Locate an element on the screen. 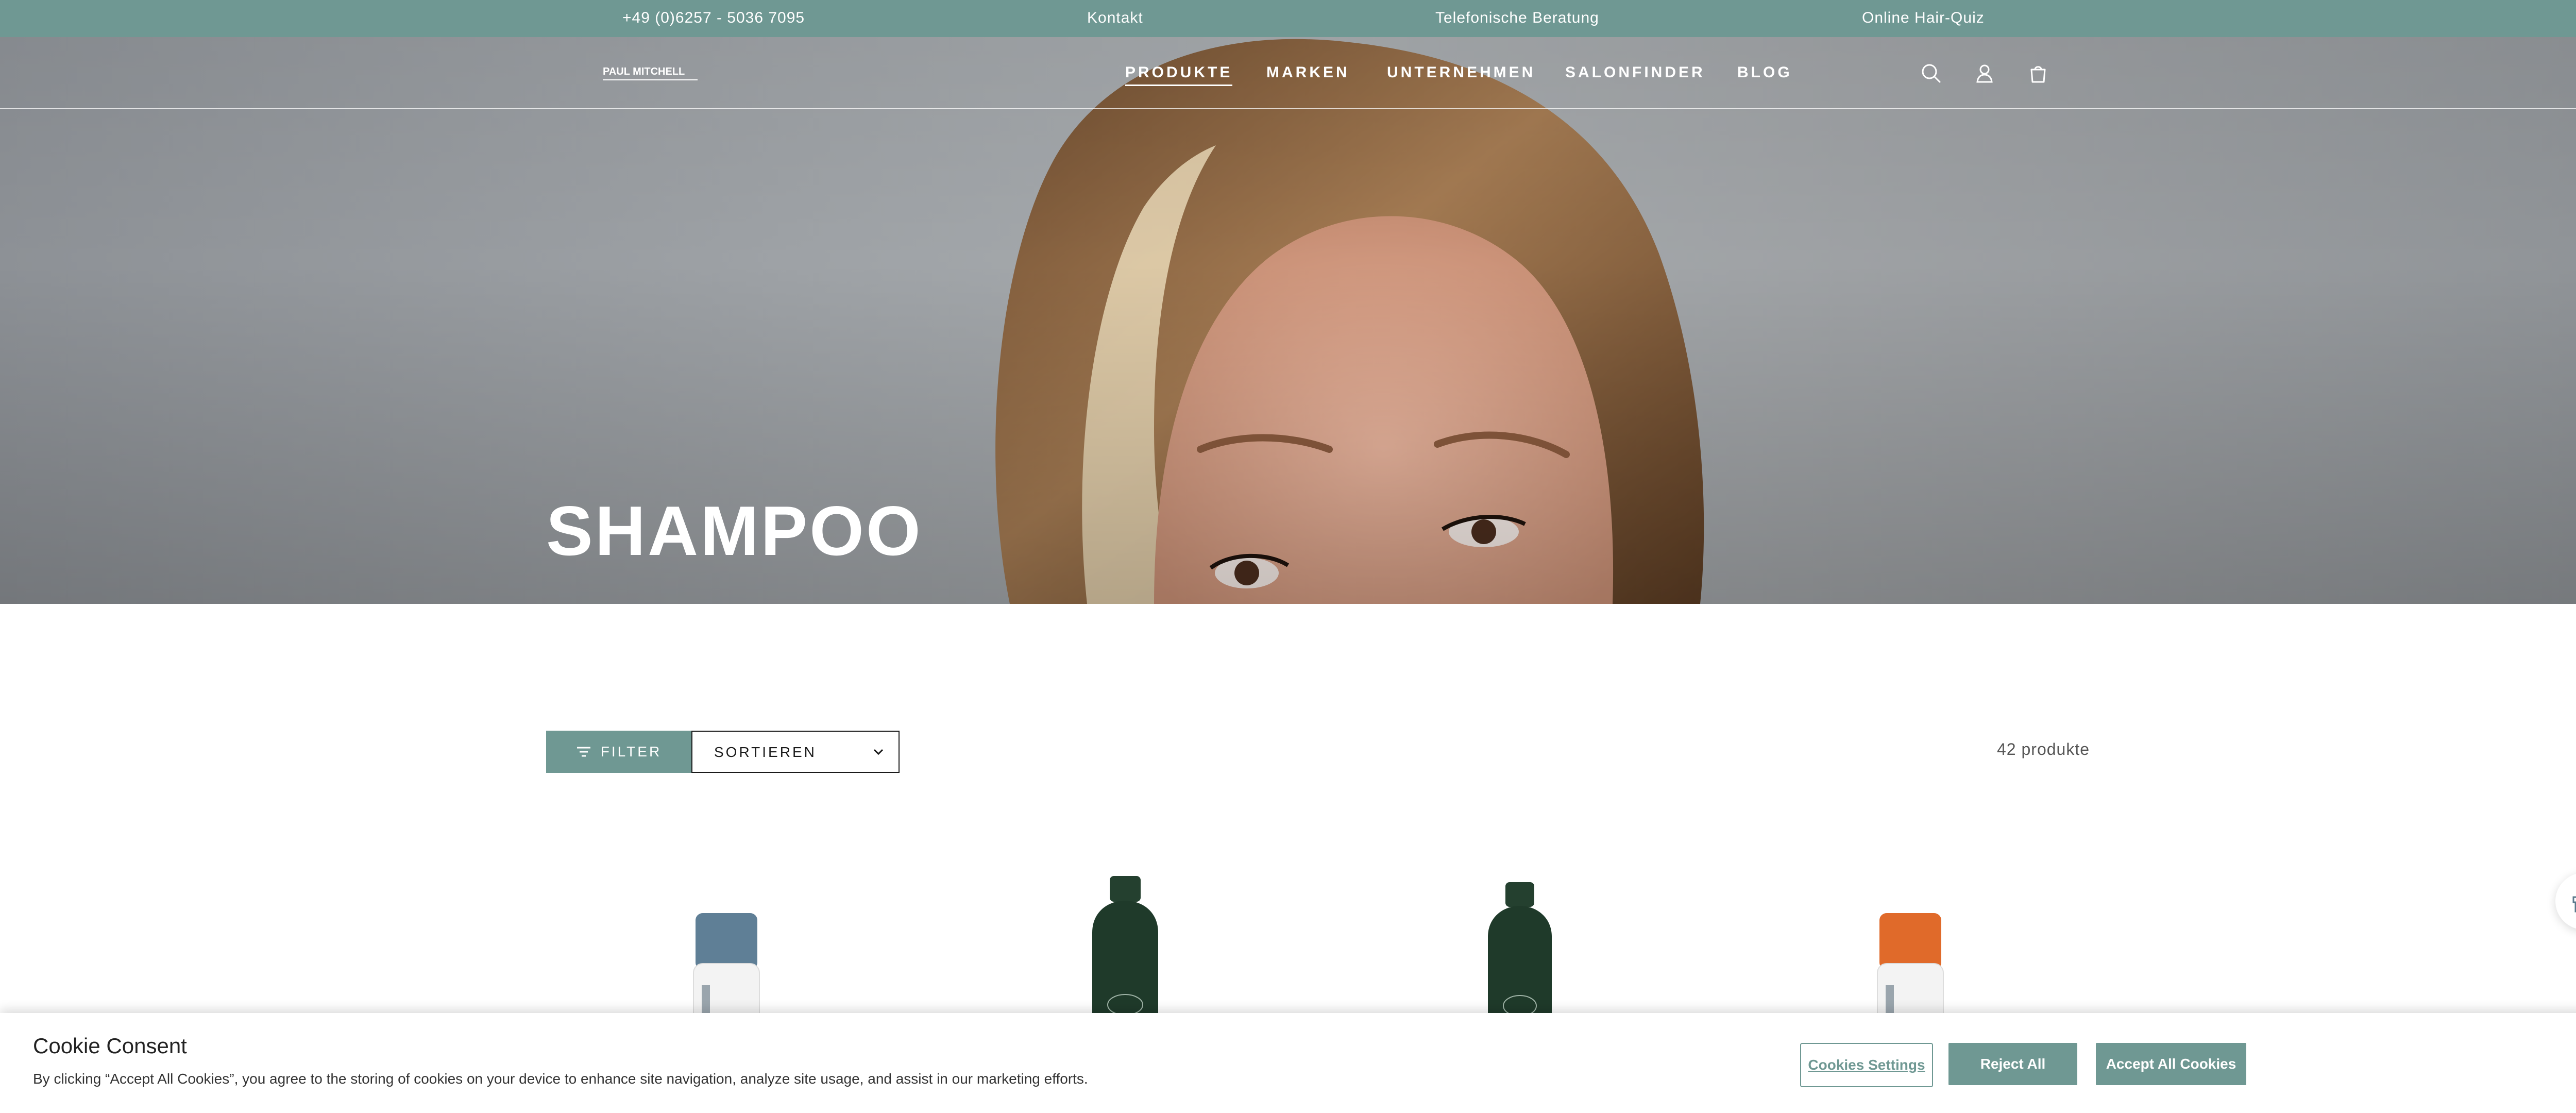  filter-icon is located at coordinates (583, 752).